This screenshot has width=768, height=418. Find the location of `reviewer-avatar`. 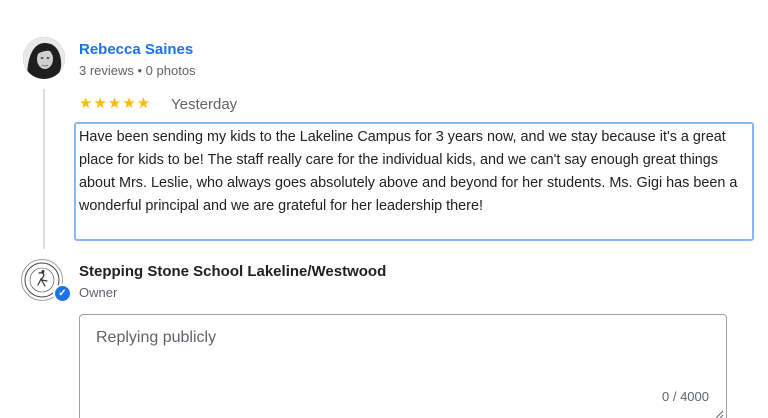

reviewer-avatar is located at coordinates (44, 58).